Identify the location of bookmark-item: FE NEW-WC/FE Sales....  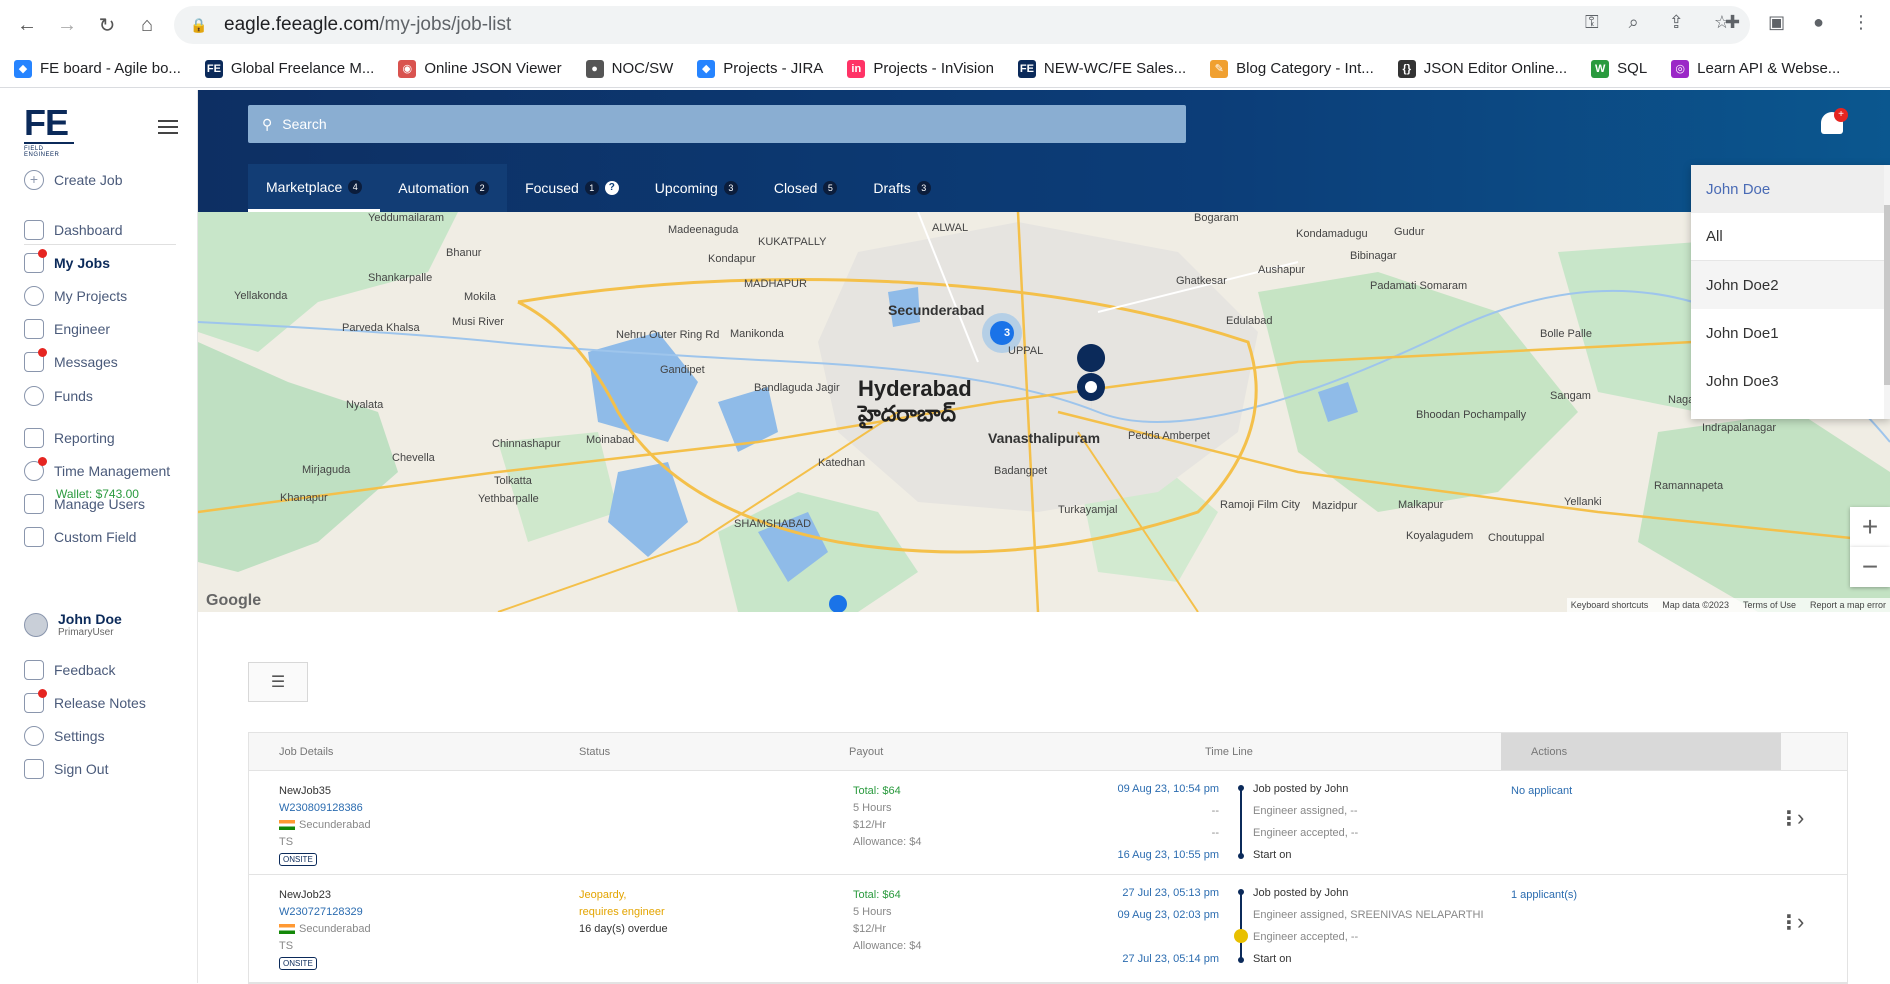
(1101, 68).